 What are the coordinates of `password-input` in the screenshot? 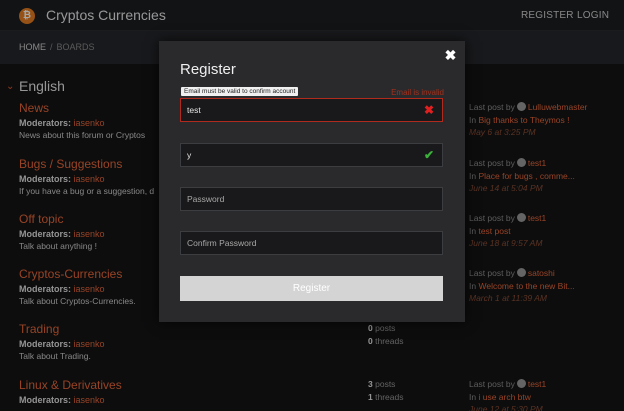 It's located at (311, 199).